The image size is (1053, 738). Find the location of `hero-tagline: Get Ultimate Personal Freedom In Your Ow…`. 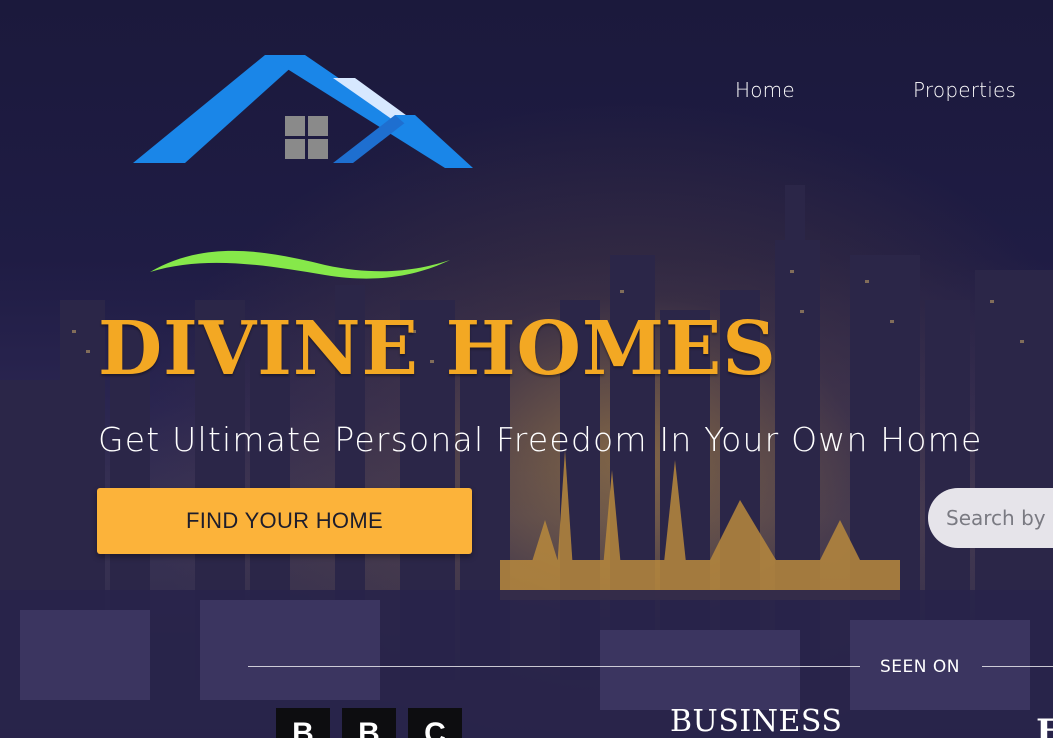

hero-tagline: Get Ultimate Personal Freedom In Your Ow… is located at coordinates (540, 439).